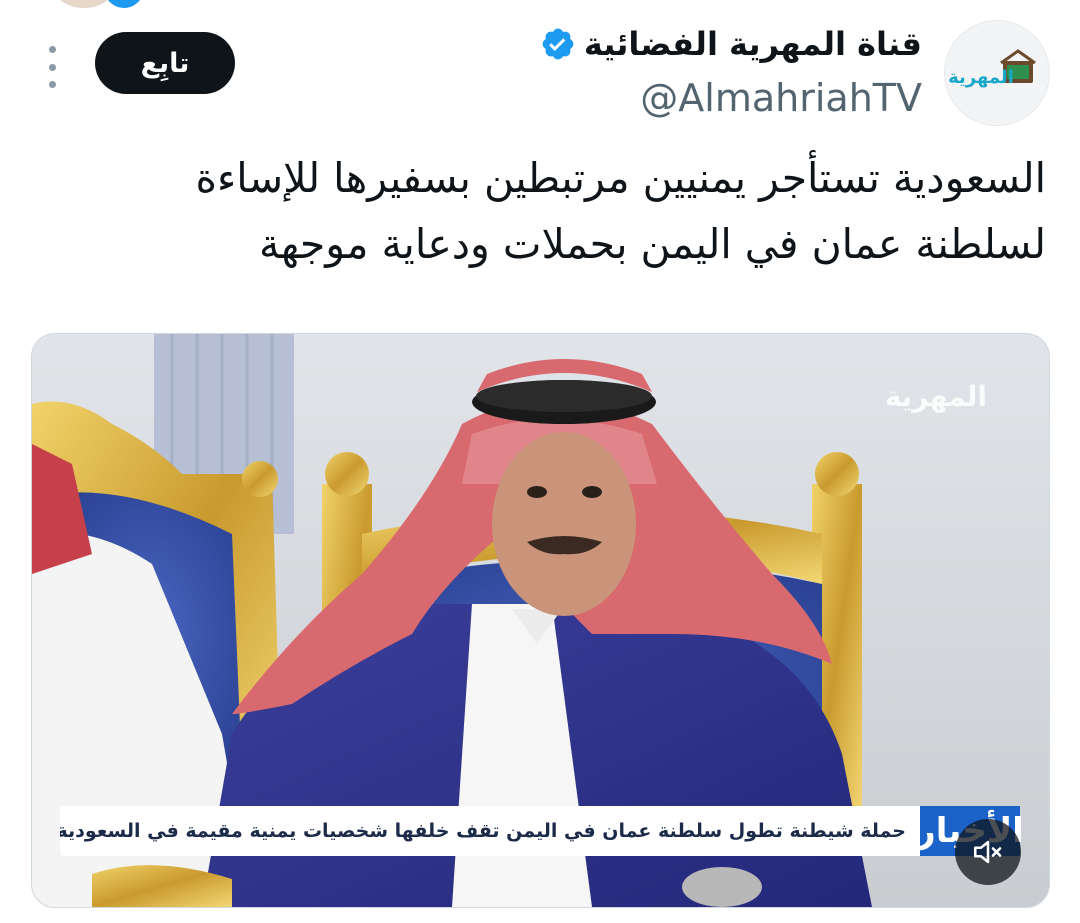 The height and width of the screenshot is (923, 1080). I want to click on channel-logo-icon: المهرية, so click(992, 68).